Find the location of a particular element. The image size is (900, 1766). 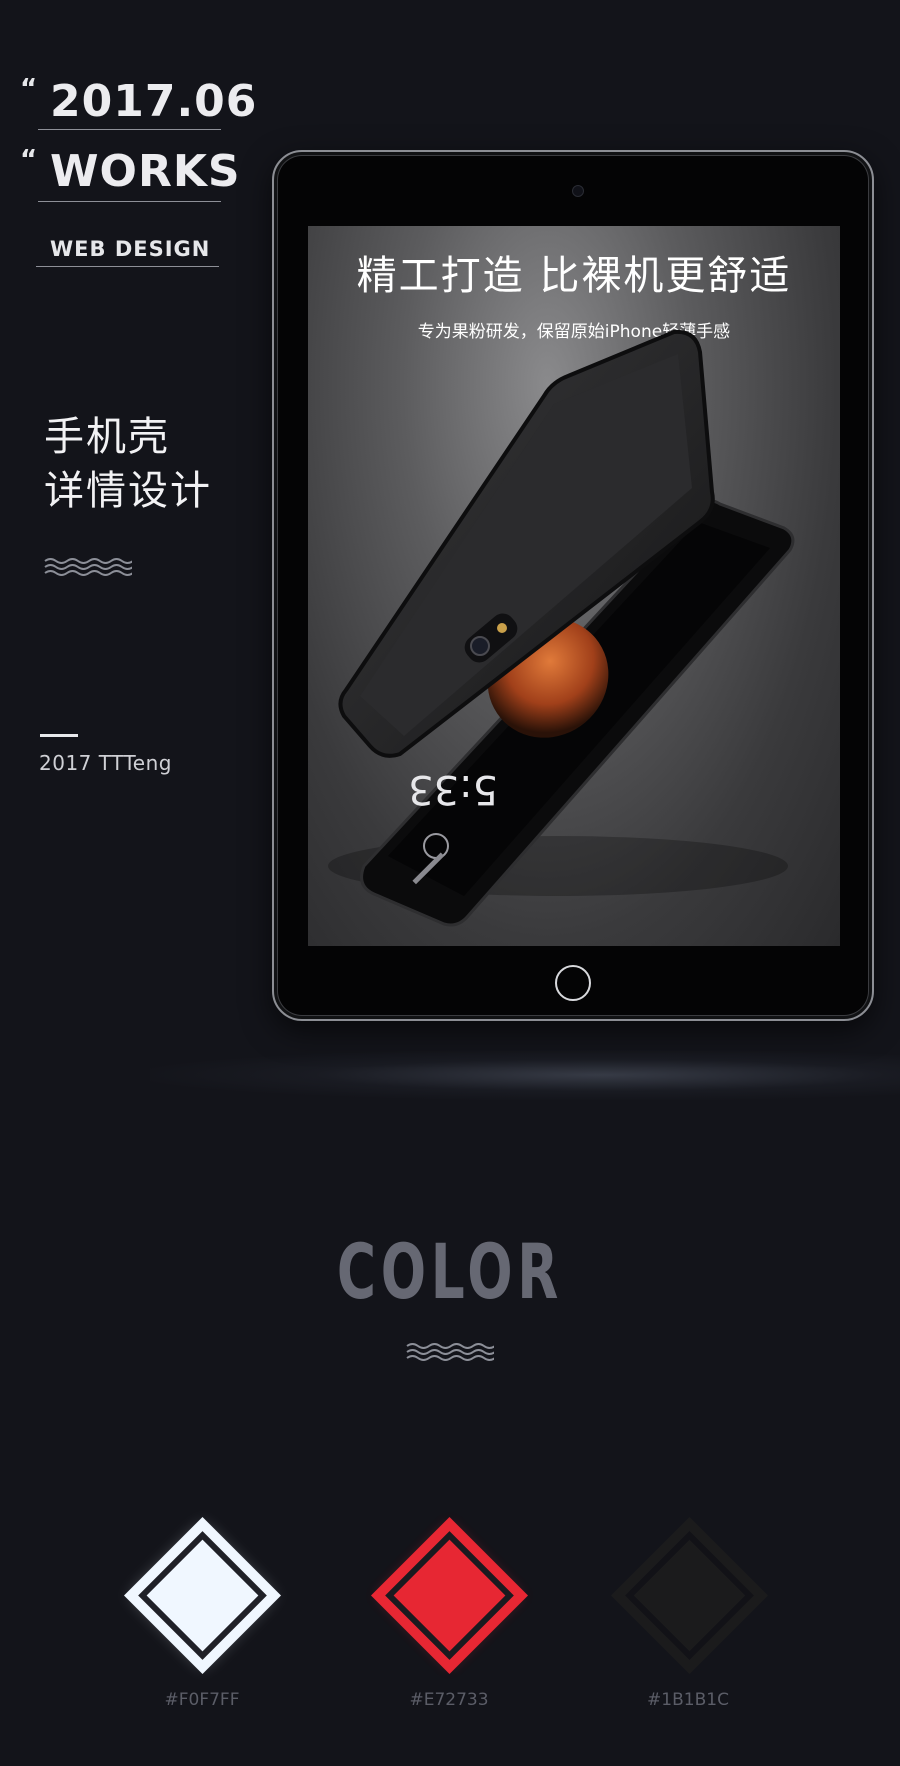

project-title-line2: 详情设计 is located at coordinates (128, 491).